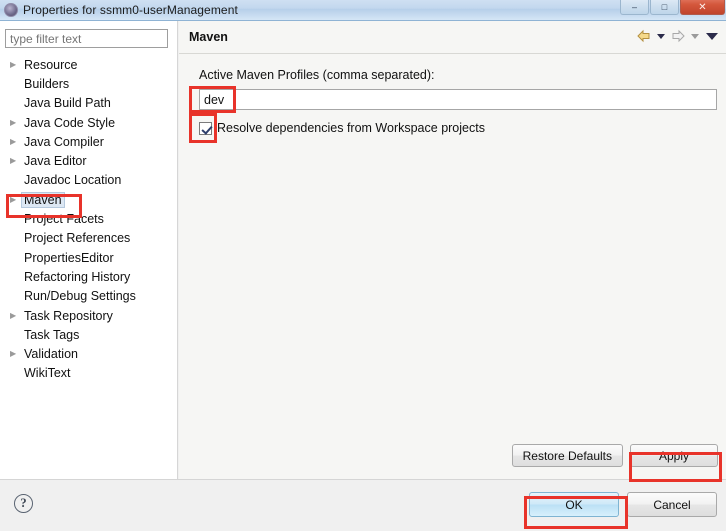 Image resolution: width=726 pixels, height=531 pixels. What do you see at coordinates (644, 36) in the screenshot?
I see `back-arrow-icon` at bounding box center [644, 36].